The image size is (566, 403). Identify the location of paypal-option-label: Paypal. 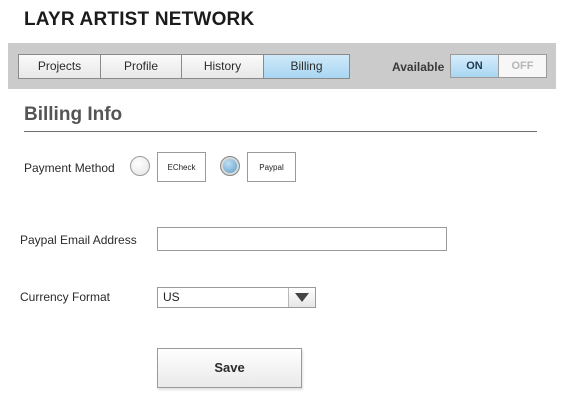
(271, 167).